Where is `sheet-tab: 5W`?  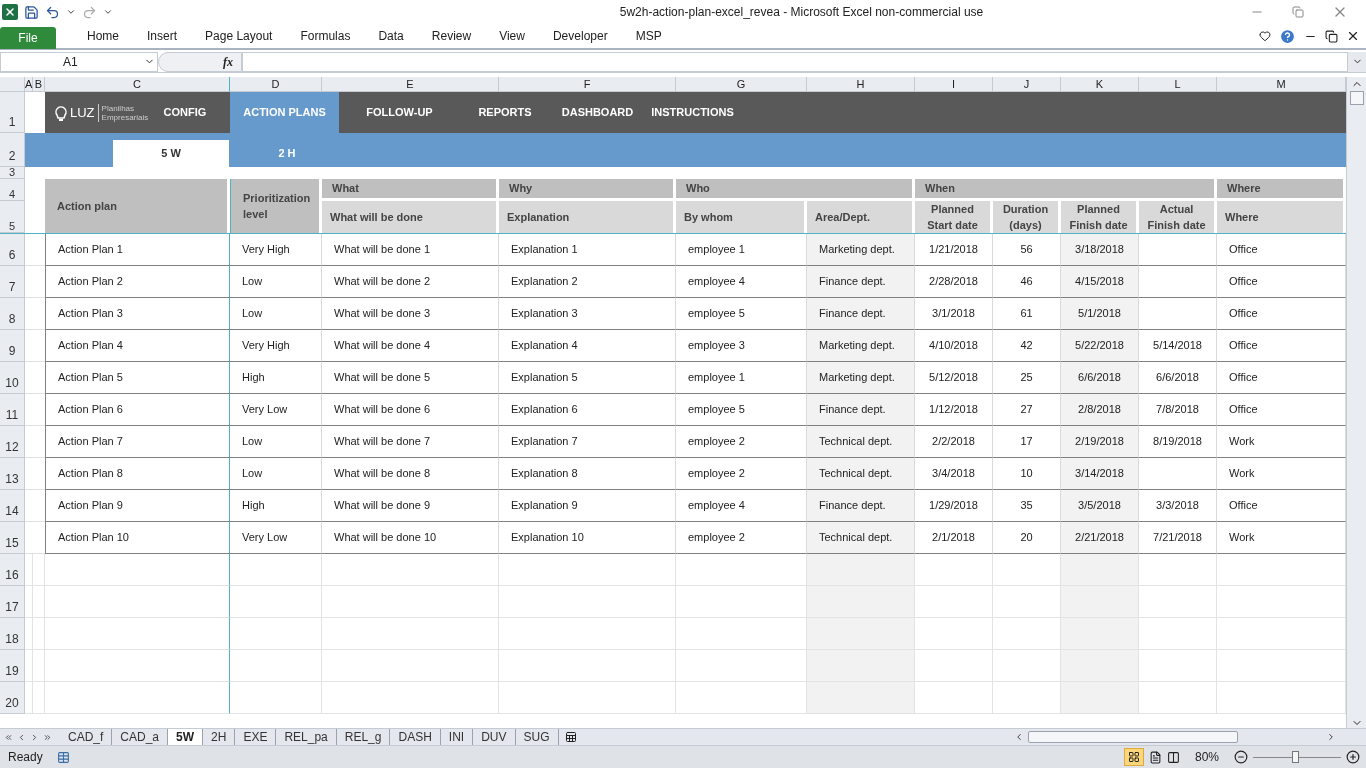
sheet-tab: 5W is located at coordinates (186, 737).